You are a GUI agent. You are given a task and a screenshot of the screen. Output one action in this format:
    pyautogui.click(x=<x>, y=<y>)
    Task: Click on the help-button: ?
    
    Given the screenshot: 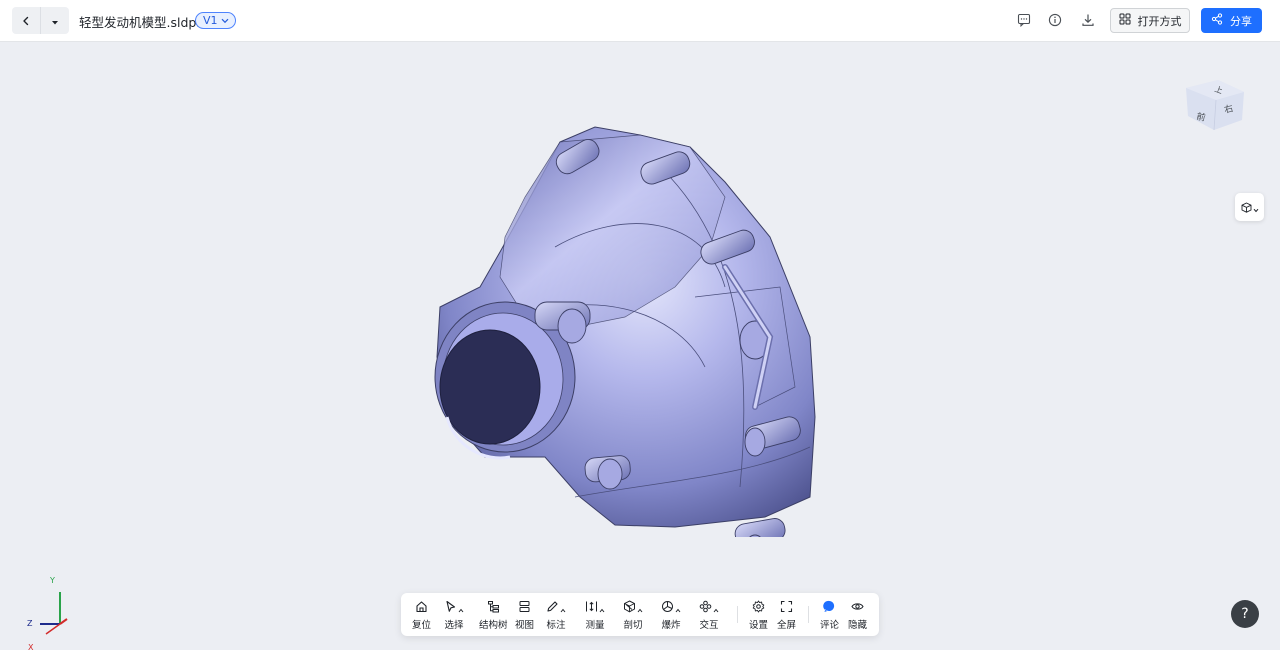 What is the action you would take?
    pyautogui.click(x=1245, y=614)
    